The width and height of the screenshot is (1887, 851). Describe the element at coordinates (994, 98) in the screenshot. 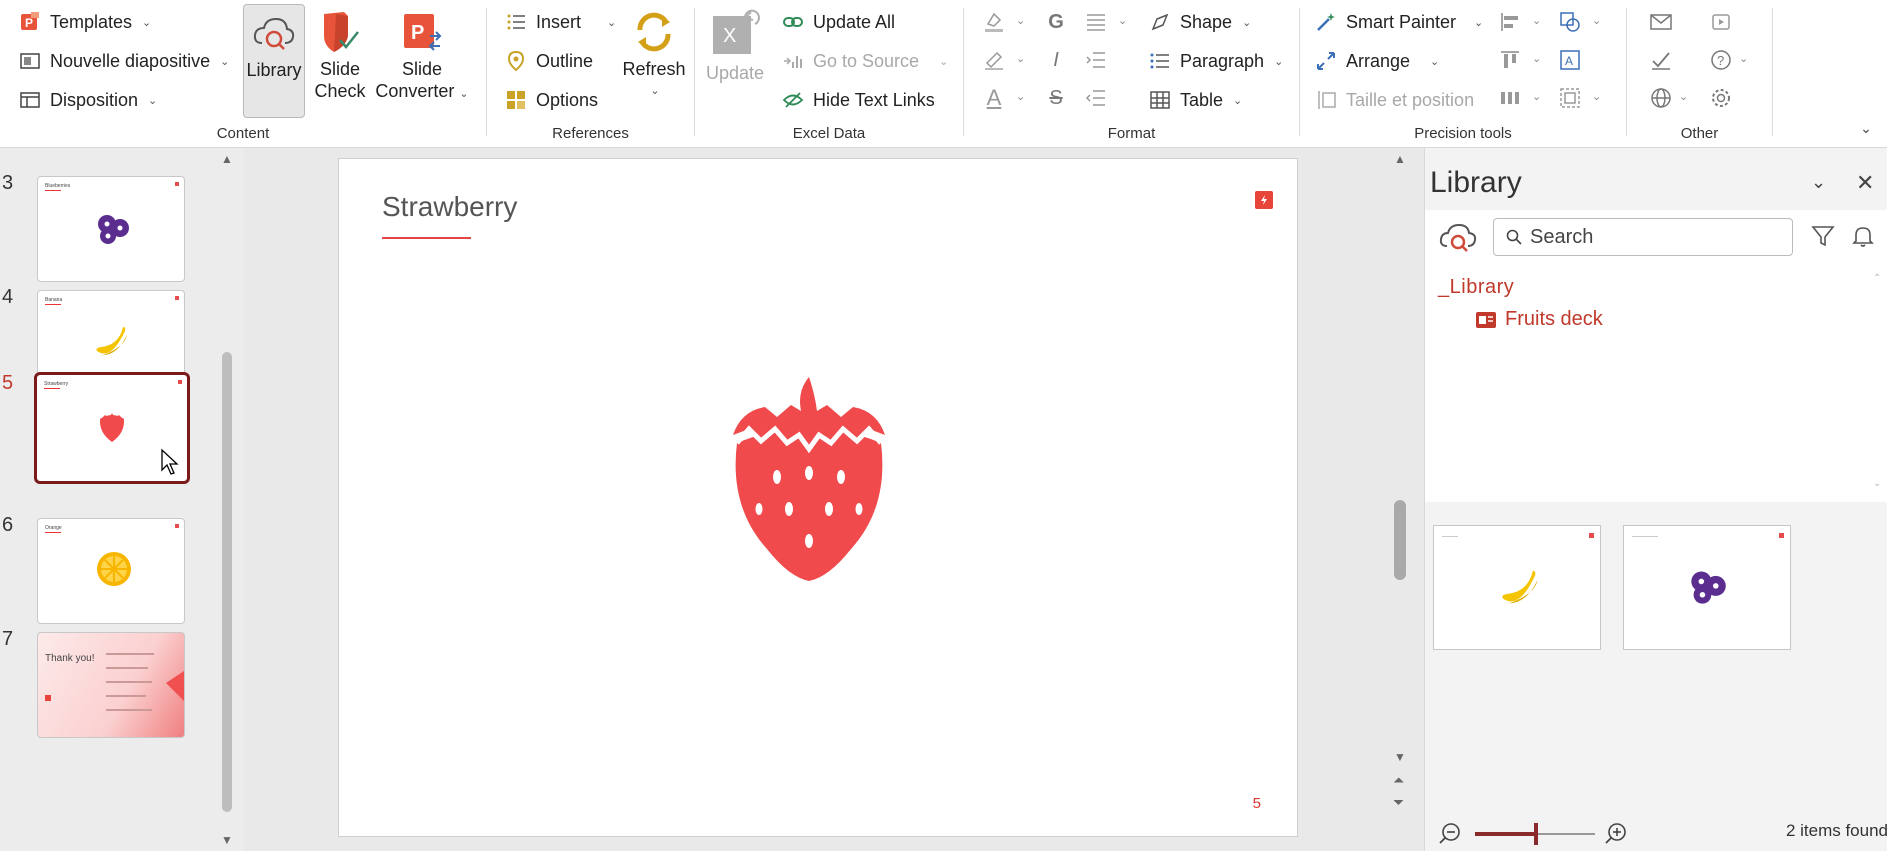

I see `font-color-button: A` at that location.